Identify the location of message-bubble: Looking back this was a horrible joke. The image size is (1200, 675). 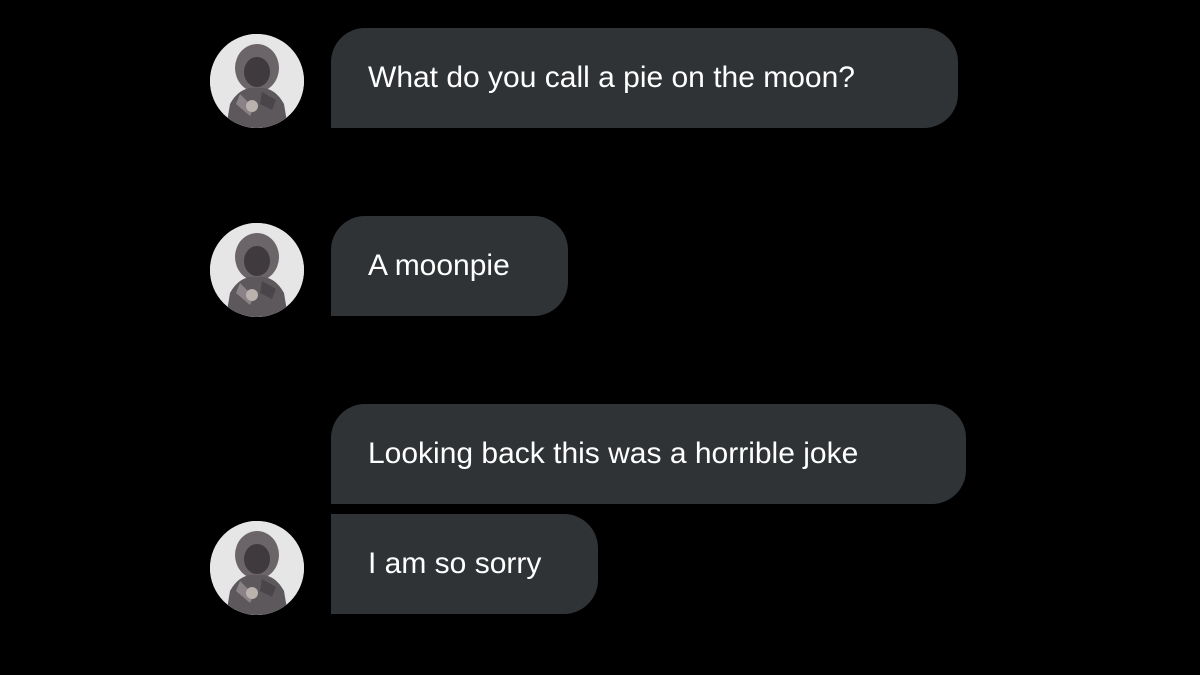
(648, 454).